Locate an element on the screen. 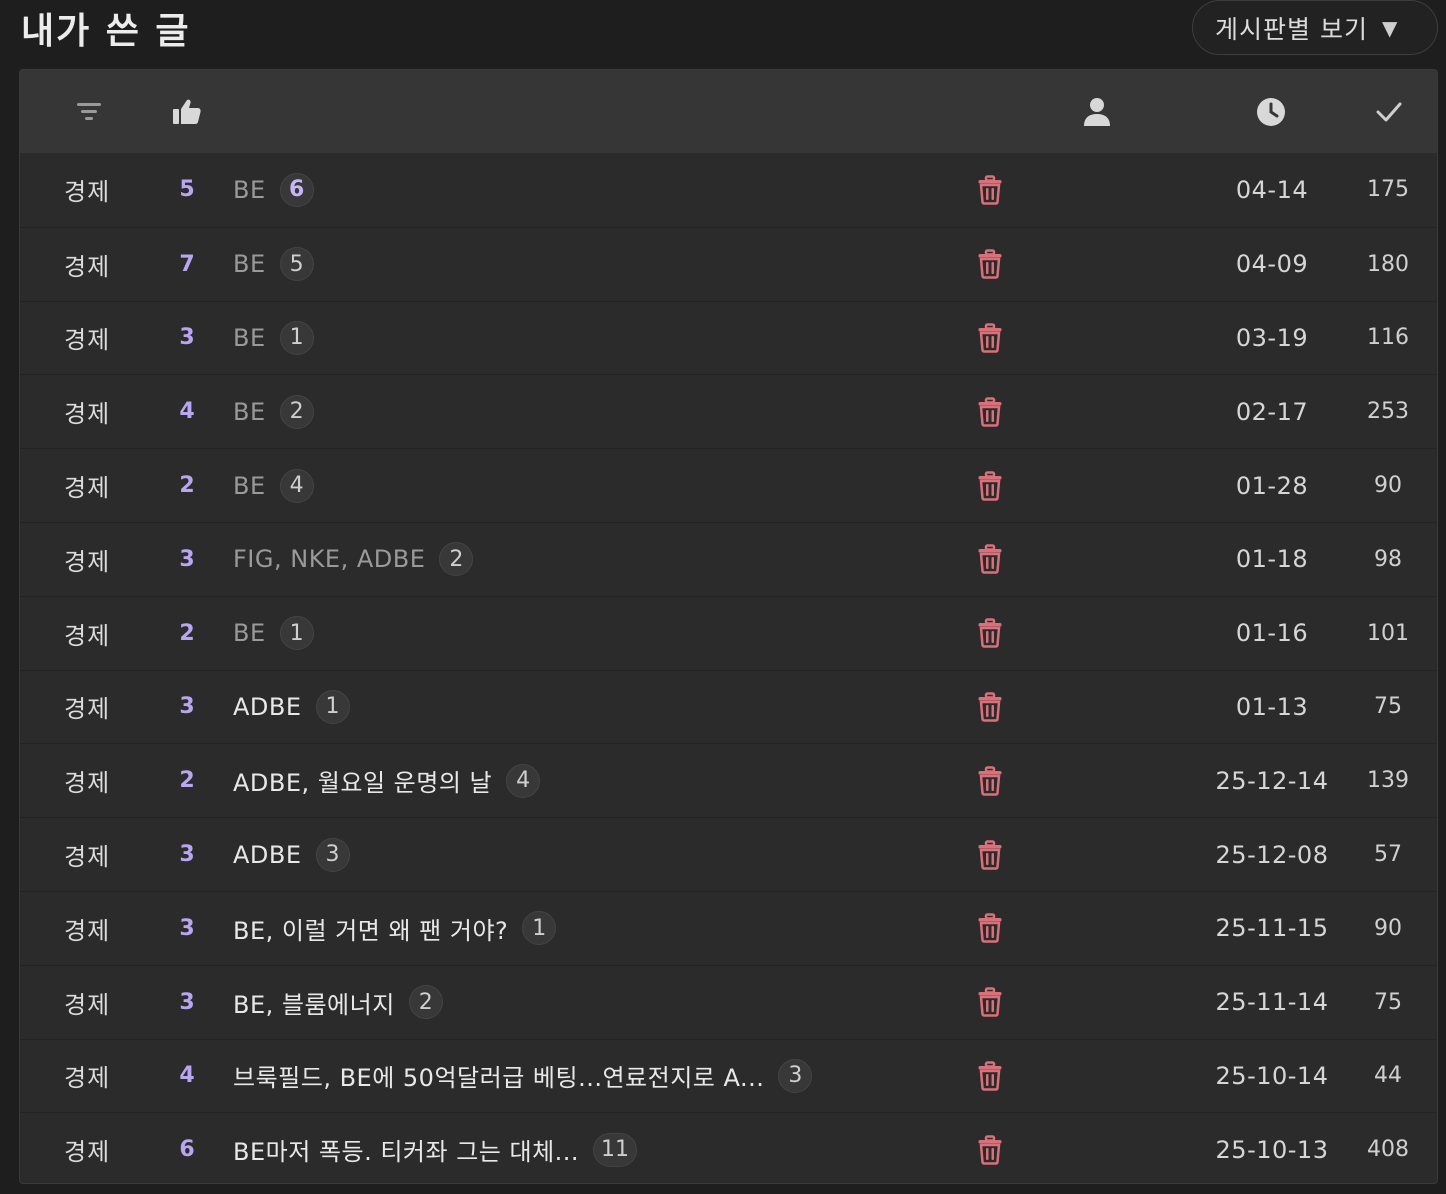 This screenshot has height=1194, width=1446. post-title-cell: BE마저 폭등. 티커좌 그는 대체... 11 is located at coordinates (435, 1148).